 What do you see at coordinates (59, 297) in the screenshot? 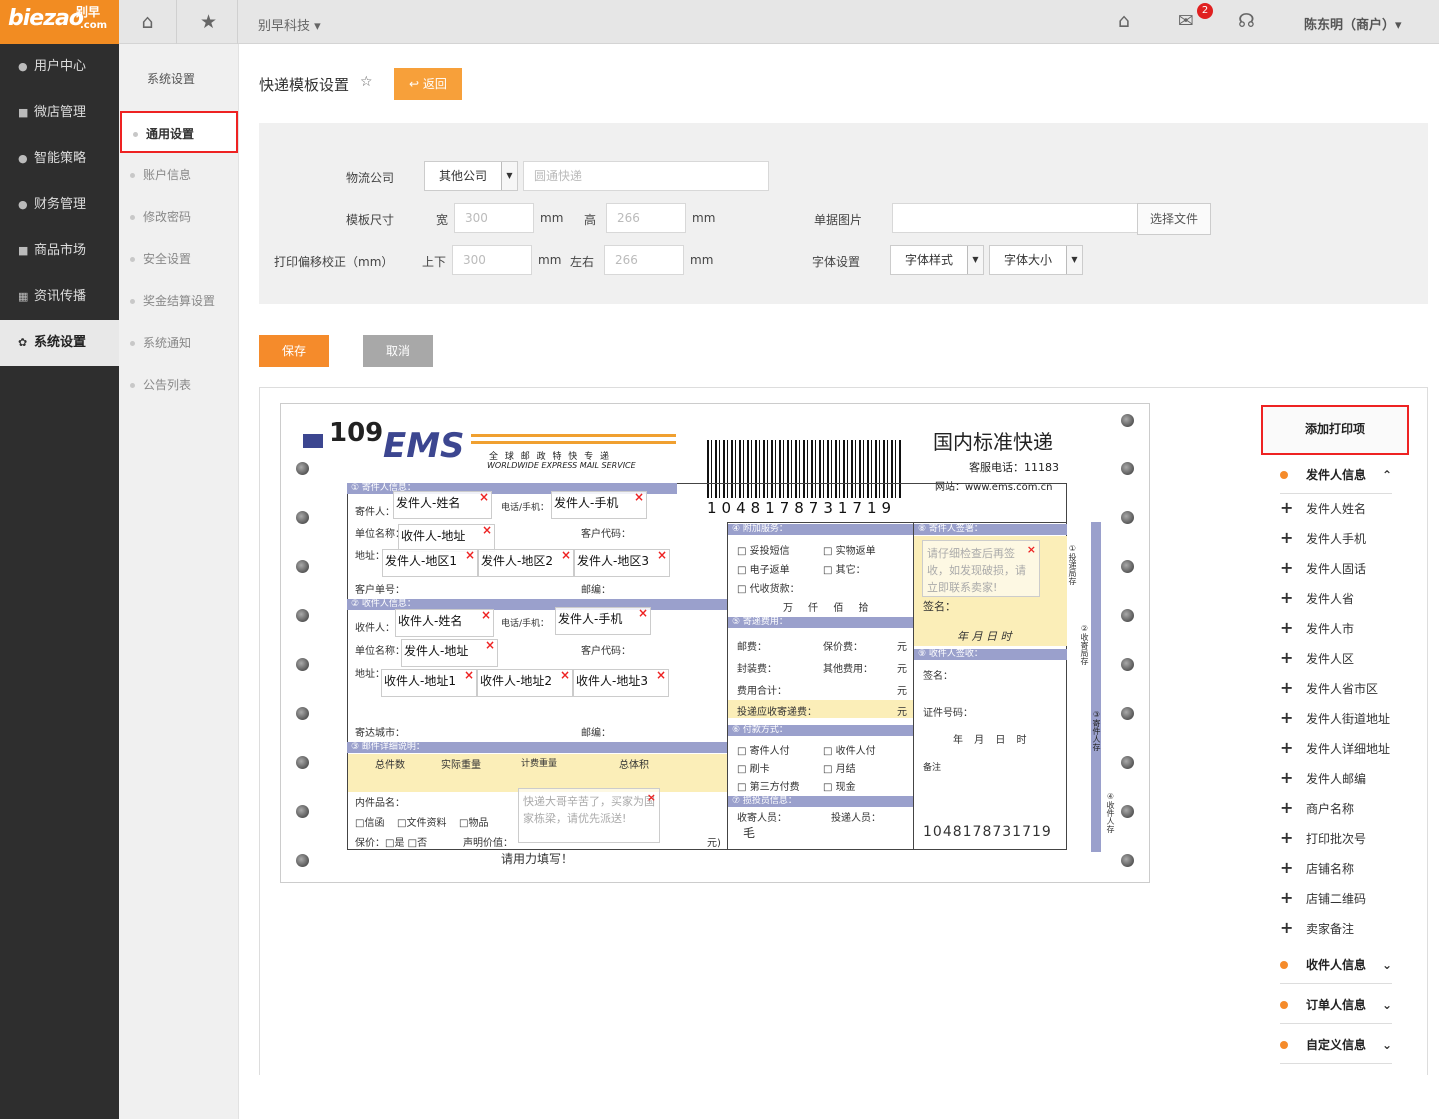
I see `nav-news: ▦ 资讯传播` at bounding box center [59, 297].